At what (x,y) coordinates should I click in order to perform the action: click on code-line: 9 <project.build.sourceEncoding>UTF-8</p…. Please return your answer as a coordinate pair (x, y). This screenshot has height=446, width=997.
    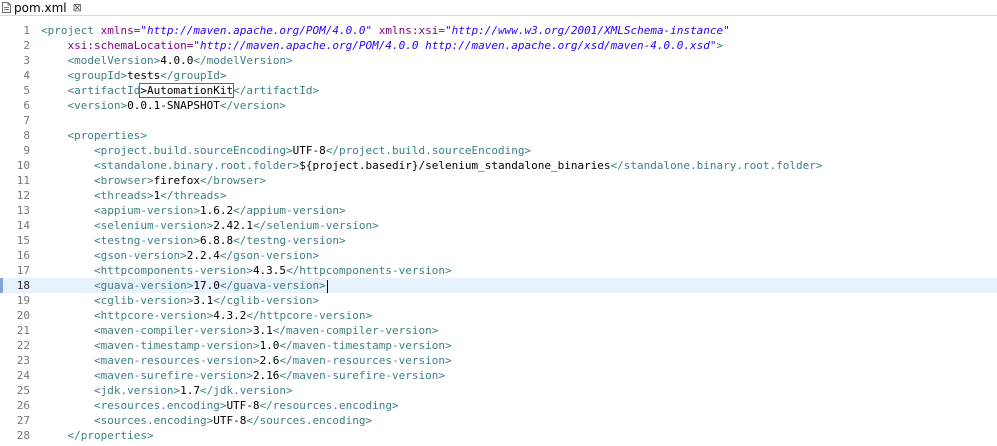
    Looking at the image, I should click on (498, 150).